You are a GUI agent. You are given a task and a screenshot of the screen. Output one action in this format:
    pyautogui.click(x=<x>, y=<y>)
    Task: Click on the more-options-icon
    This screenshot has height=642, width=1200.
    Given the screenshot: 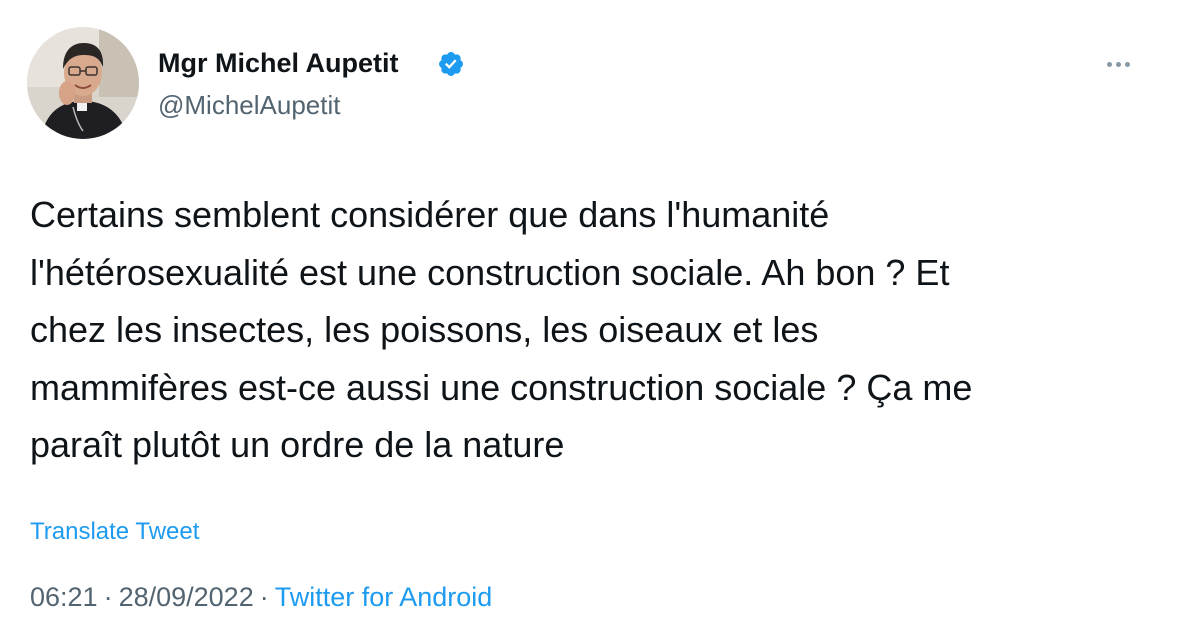 What is the action you would take?
    pyautogui.click(x=1119, y=63)
    